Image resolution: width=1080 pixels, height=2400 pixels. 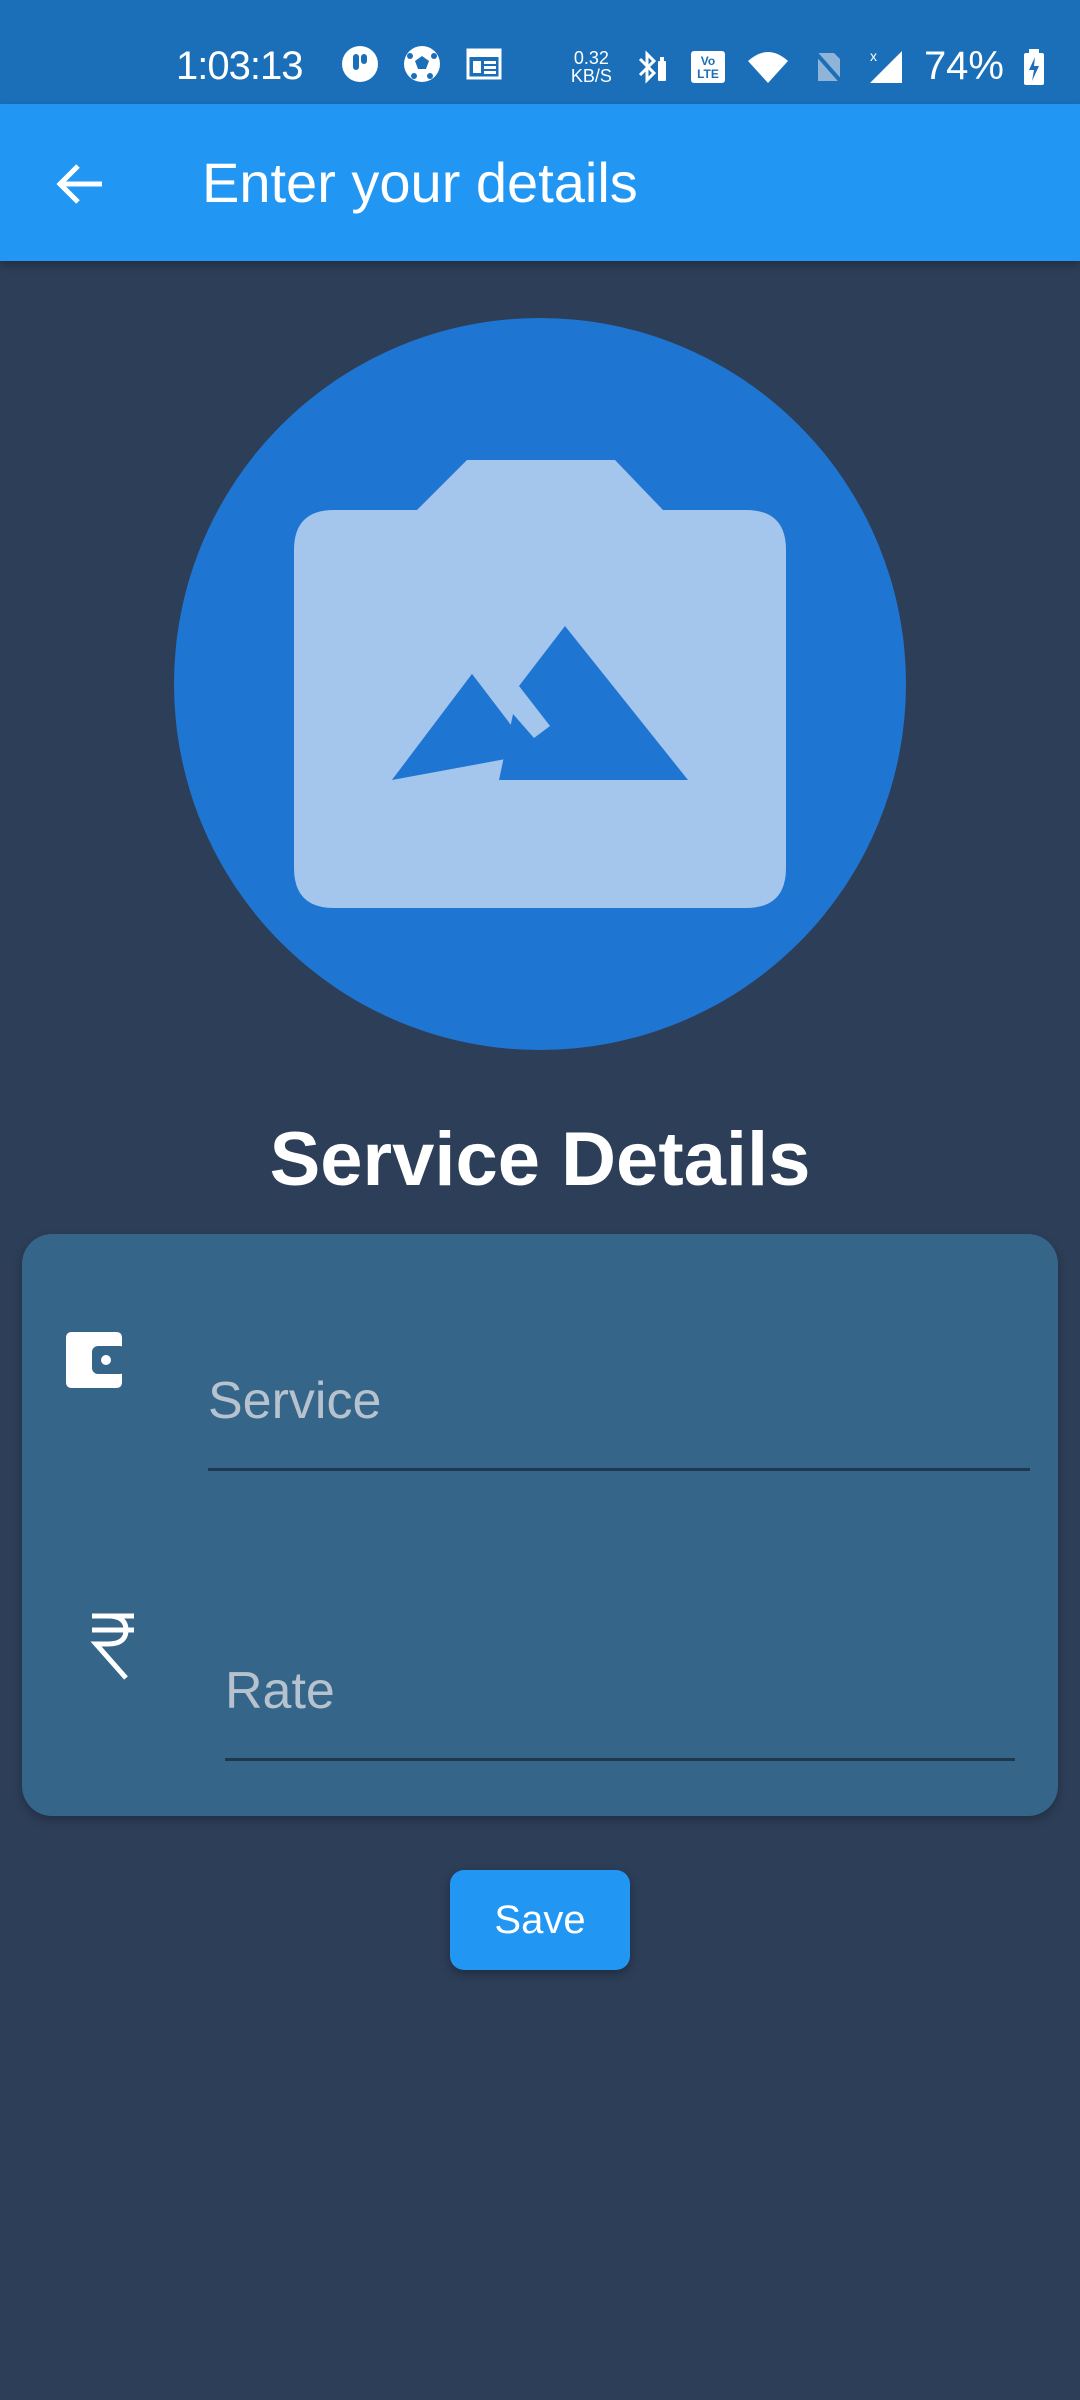 What do you see at coordinates (708, 74) in the screenshot?
I see `svg-text: LTE` at bounding box center [708, 74].